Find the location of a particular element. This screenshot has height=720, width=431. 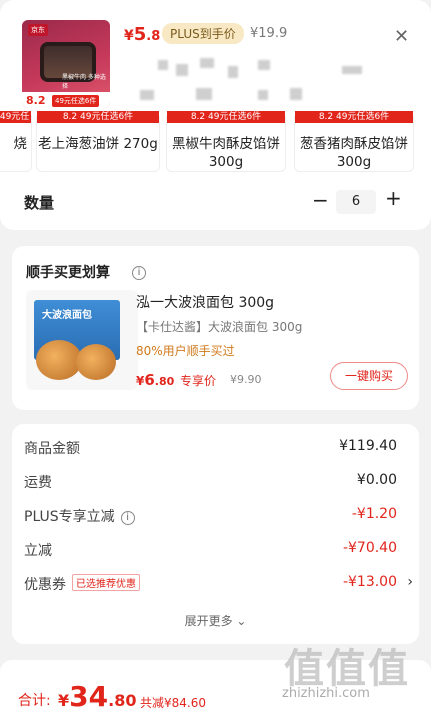

variant-label: 烧 is located at coordinates (20, 144).